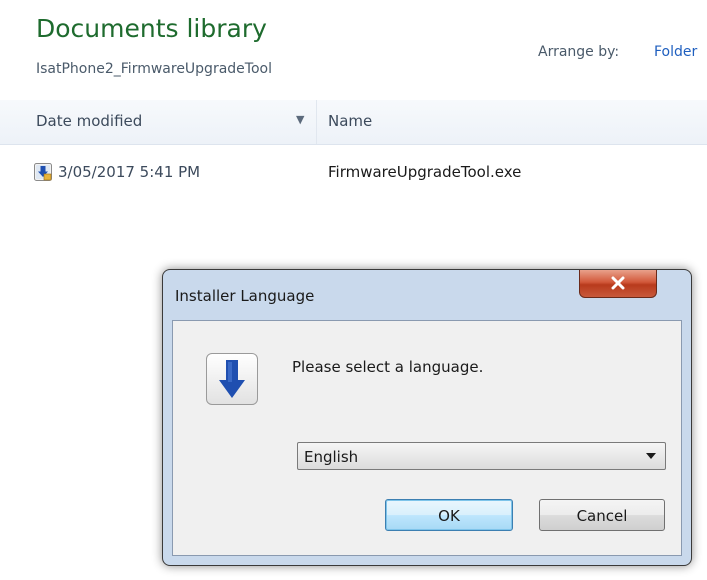 This screenshot has height=580, width=707. Describe the element at coordinates (151, 28) in the screenshot. I see `library-title: Documents library` at that location.